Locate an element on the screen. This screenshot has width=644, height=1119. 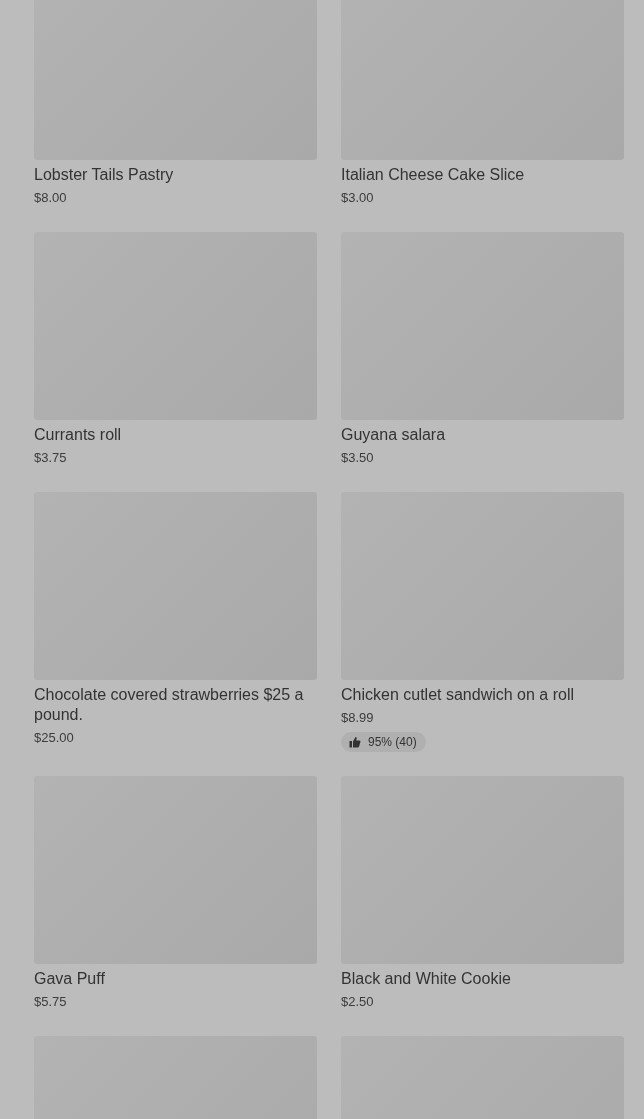
product-price: $2.50 is located at coordinates (358, 1002).